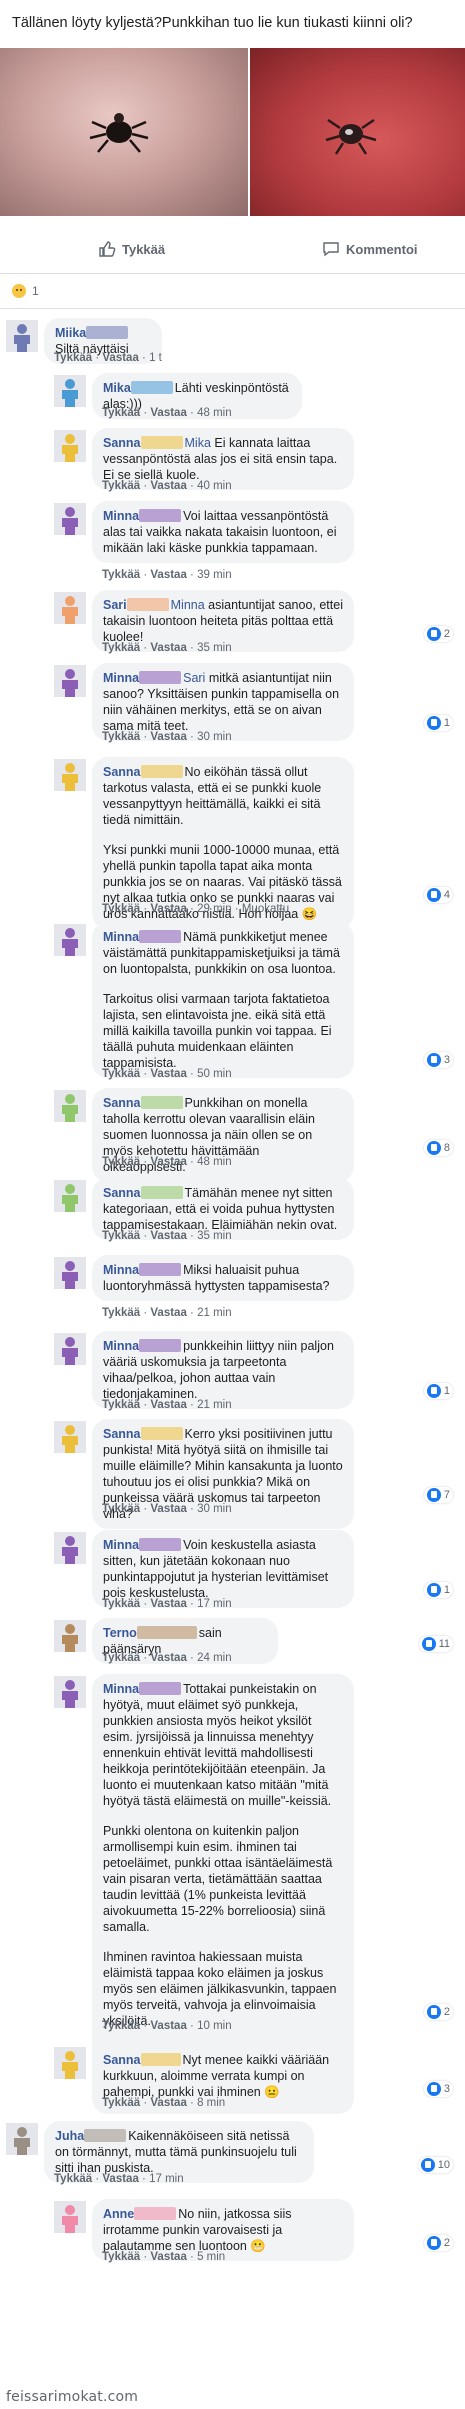 The image size is (465, 2409). What do you see at coordinates (214, 575) in the screenshot?
I see `comment-time: 39 min` at bounding box center [214, 575].